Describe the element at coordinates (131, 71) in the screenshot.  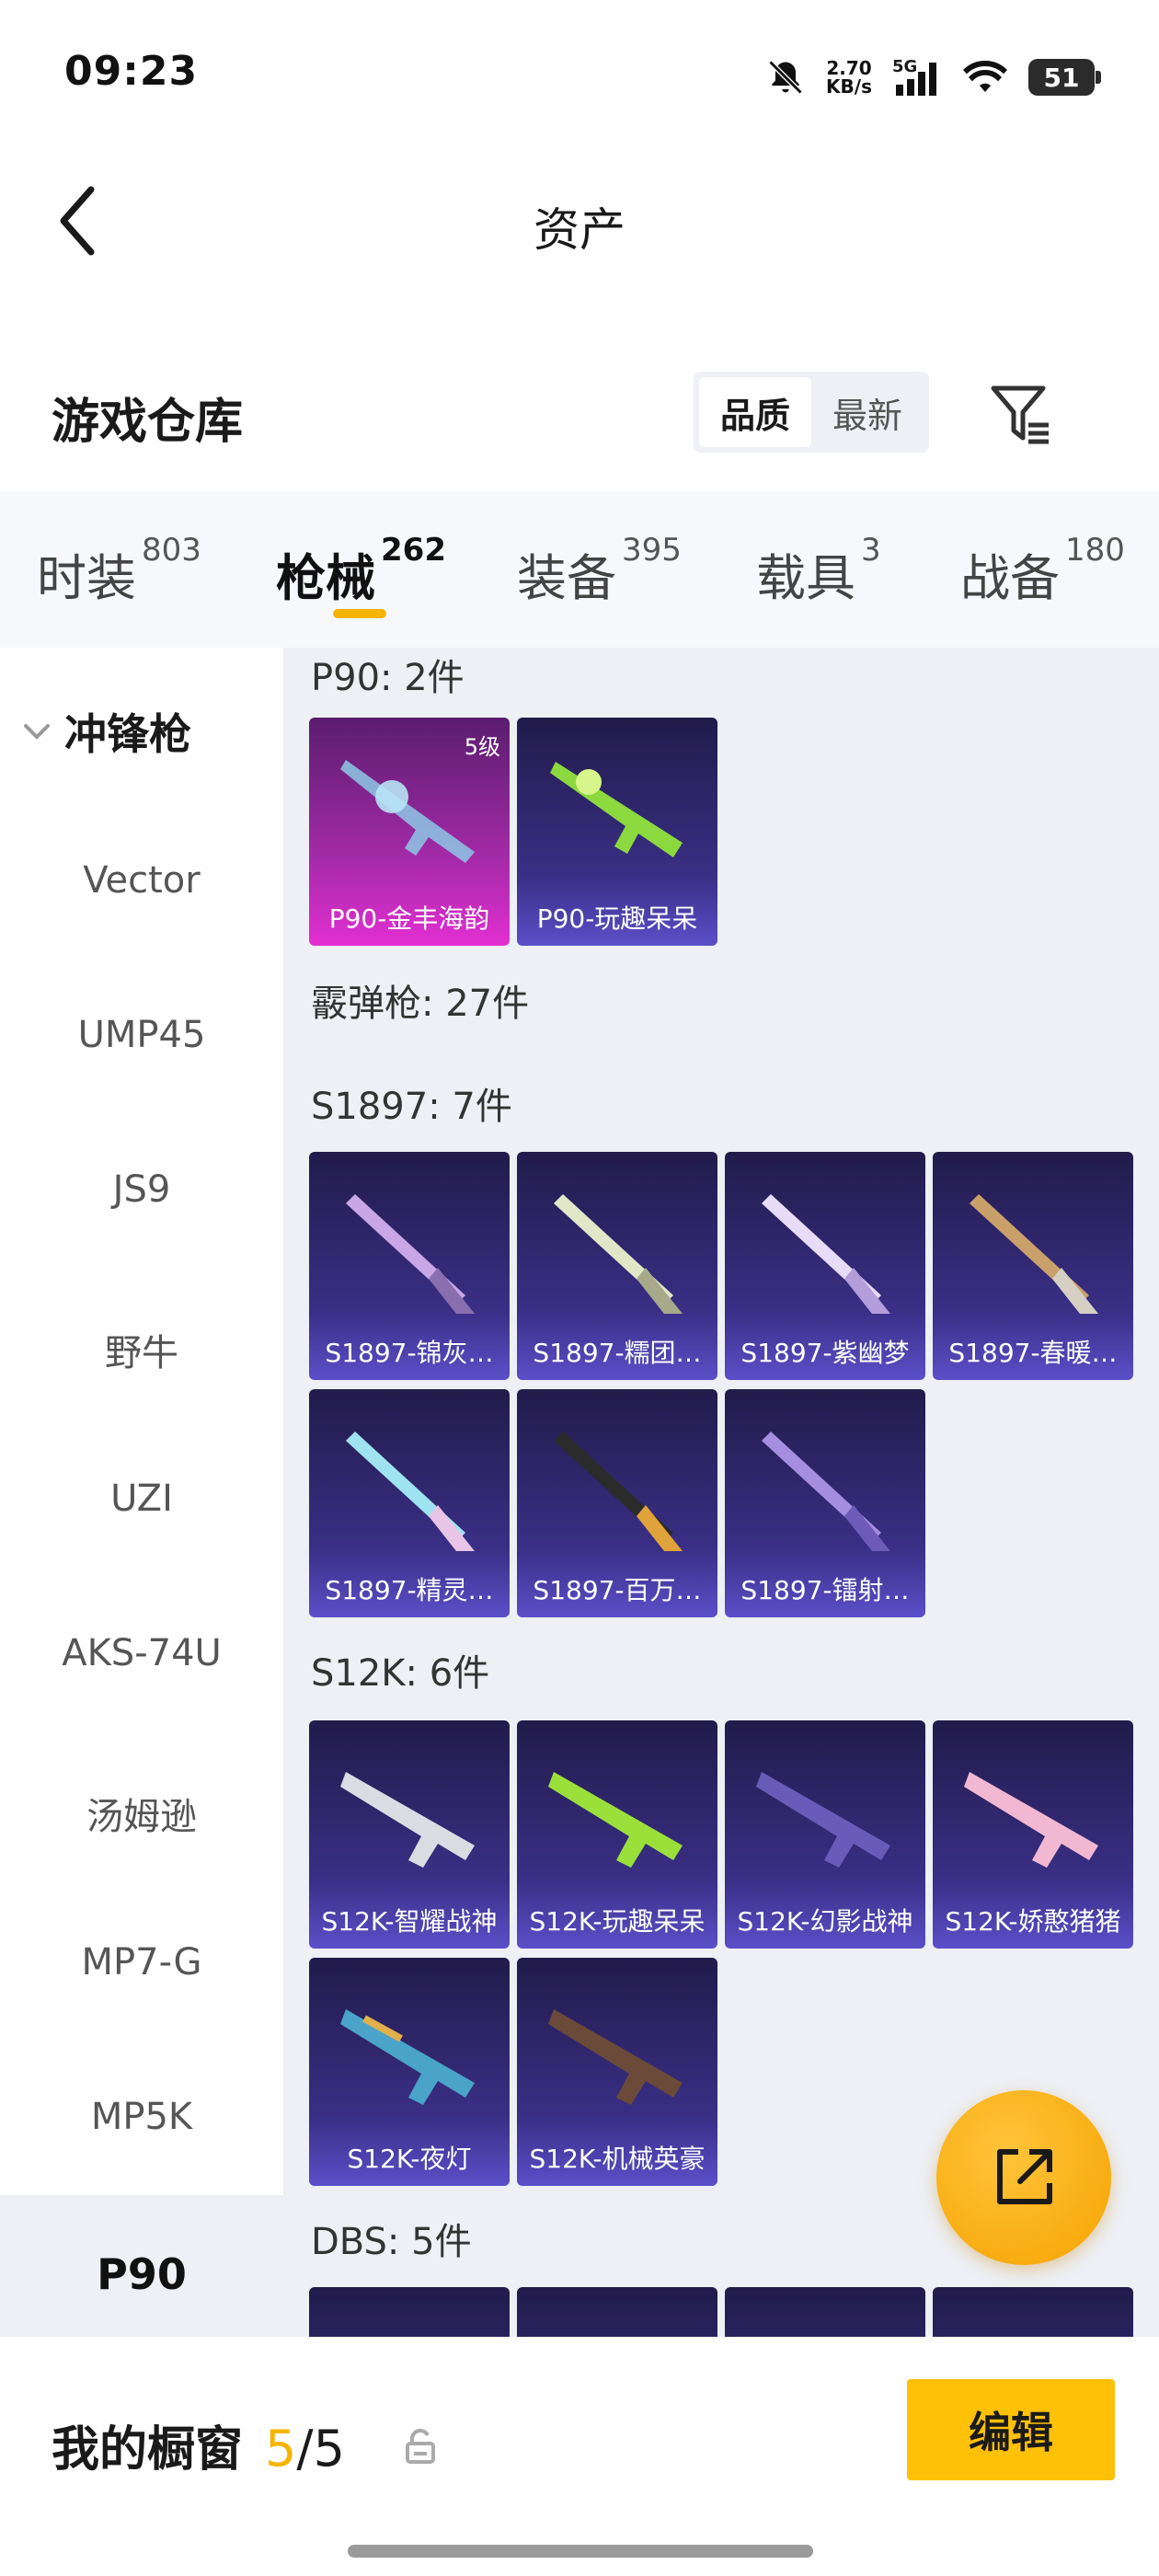
I see `status-time: 09:23` at that location.